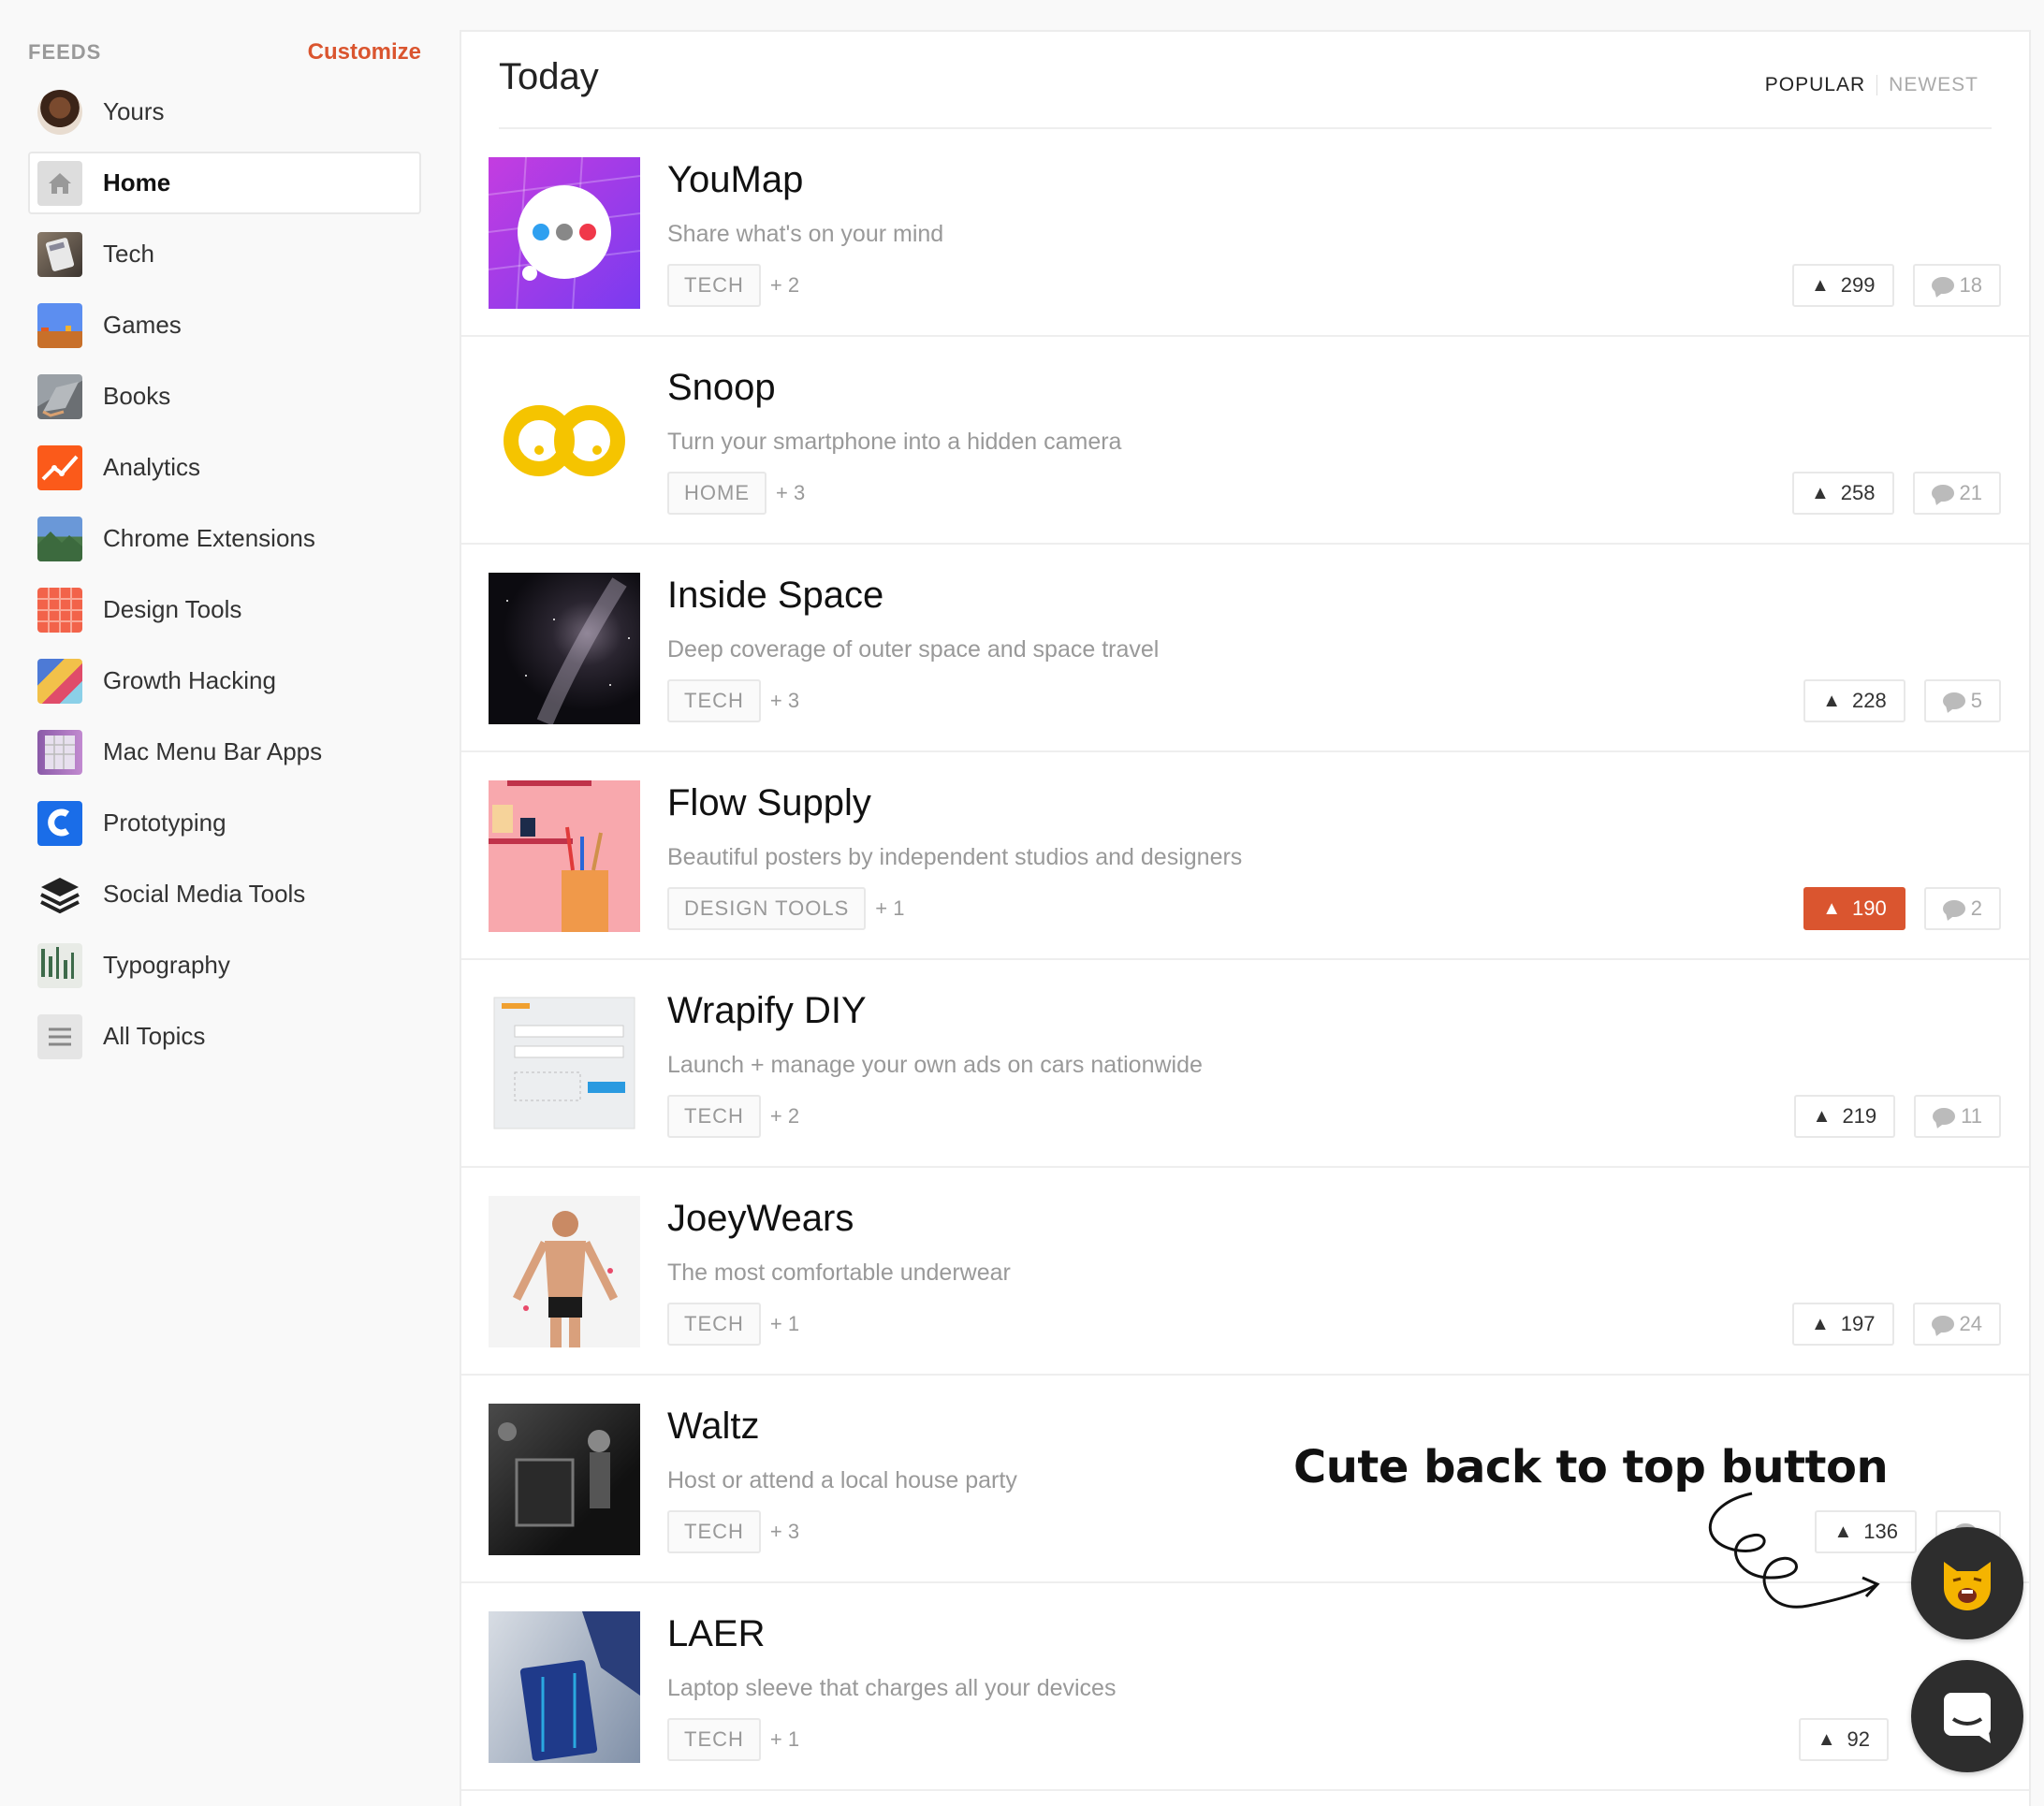 This screenshot has height=1806, width=2044. I want to click on topic-item-tech: Tech, so click(224, 254).